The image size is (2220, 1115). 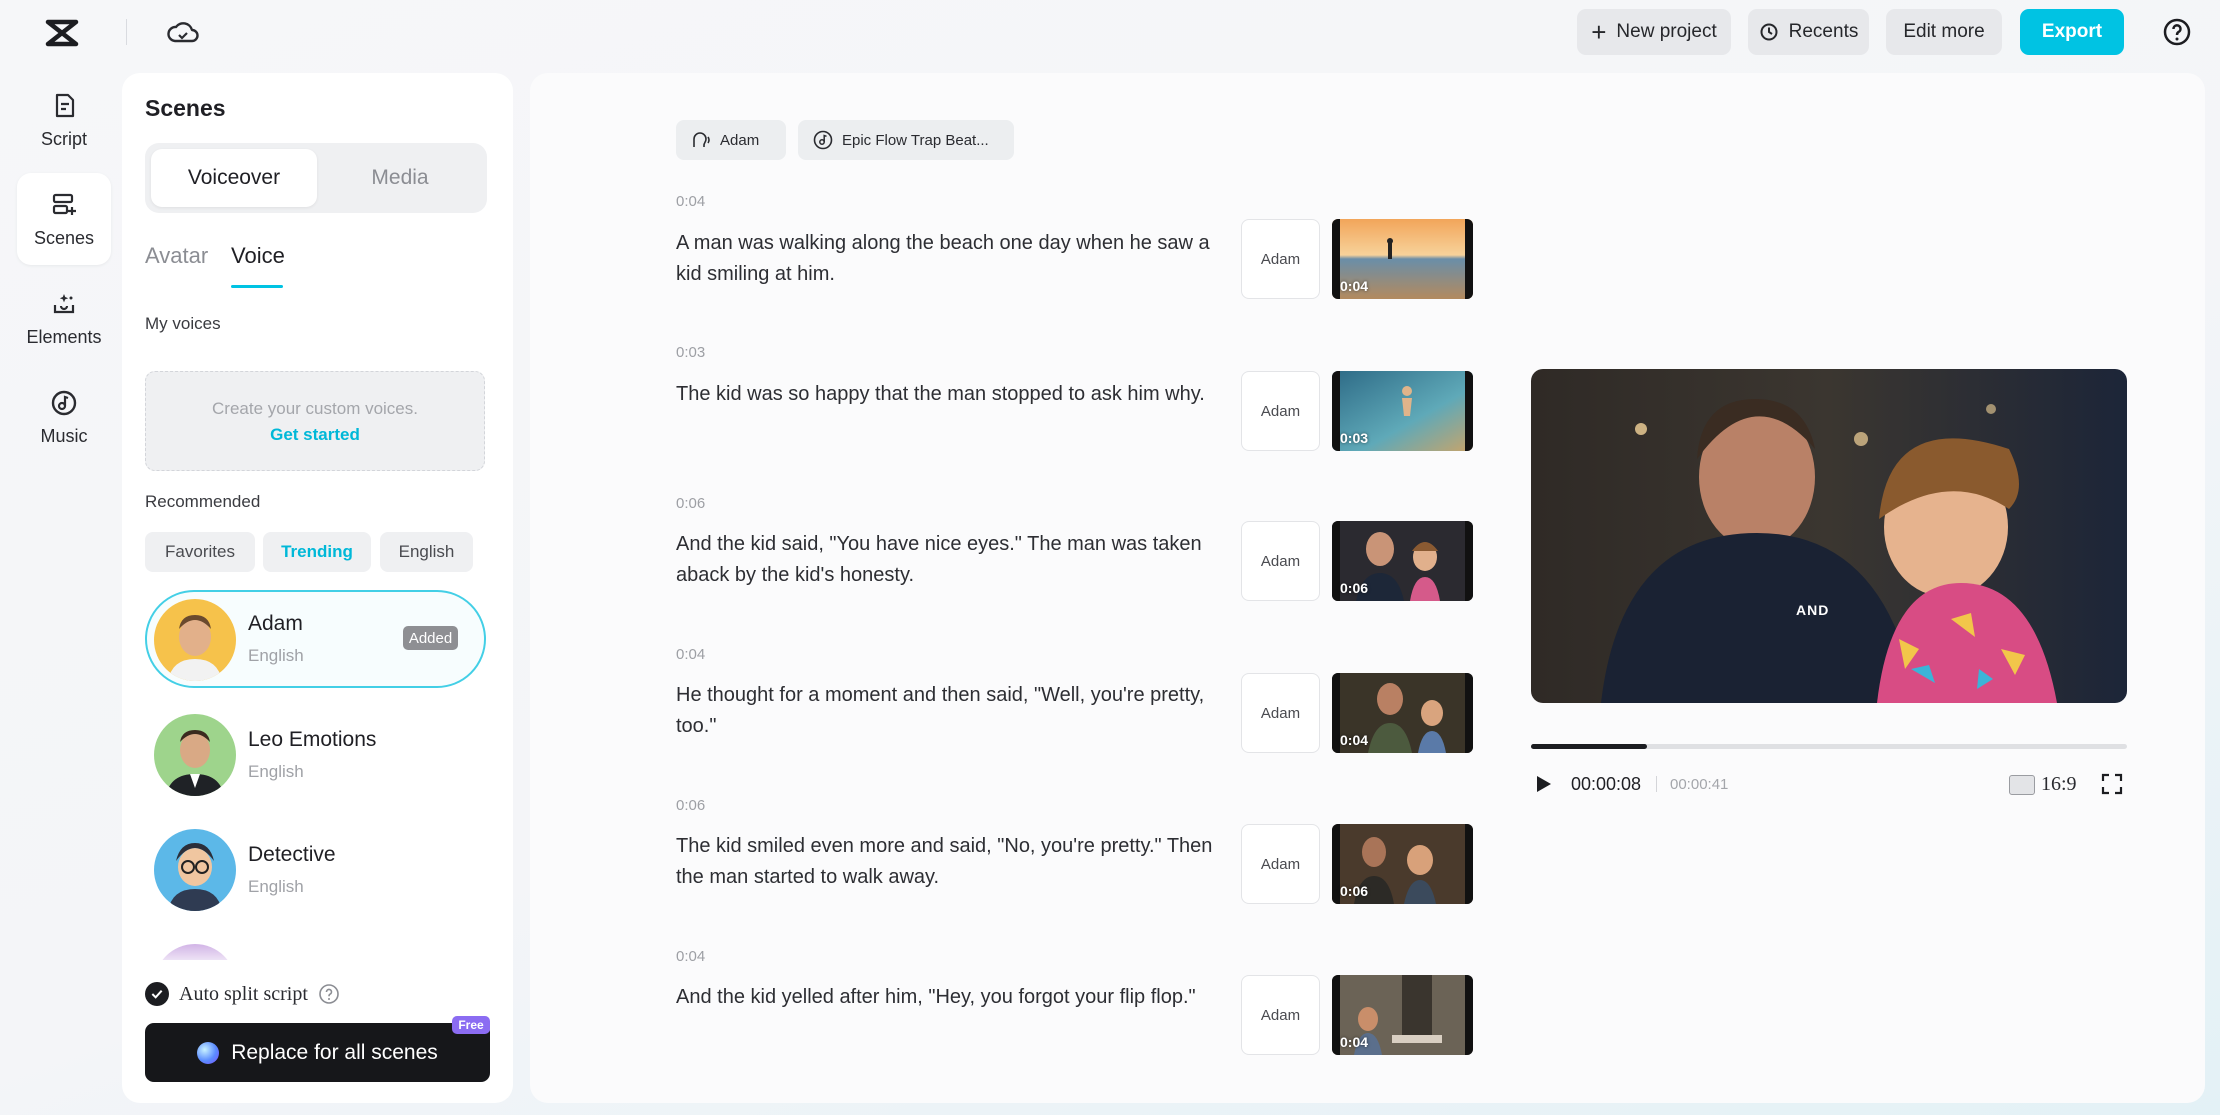 I want to click on info-icon, so click(x=329, y=994).